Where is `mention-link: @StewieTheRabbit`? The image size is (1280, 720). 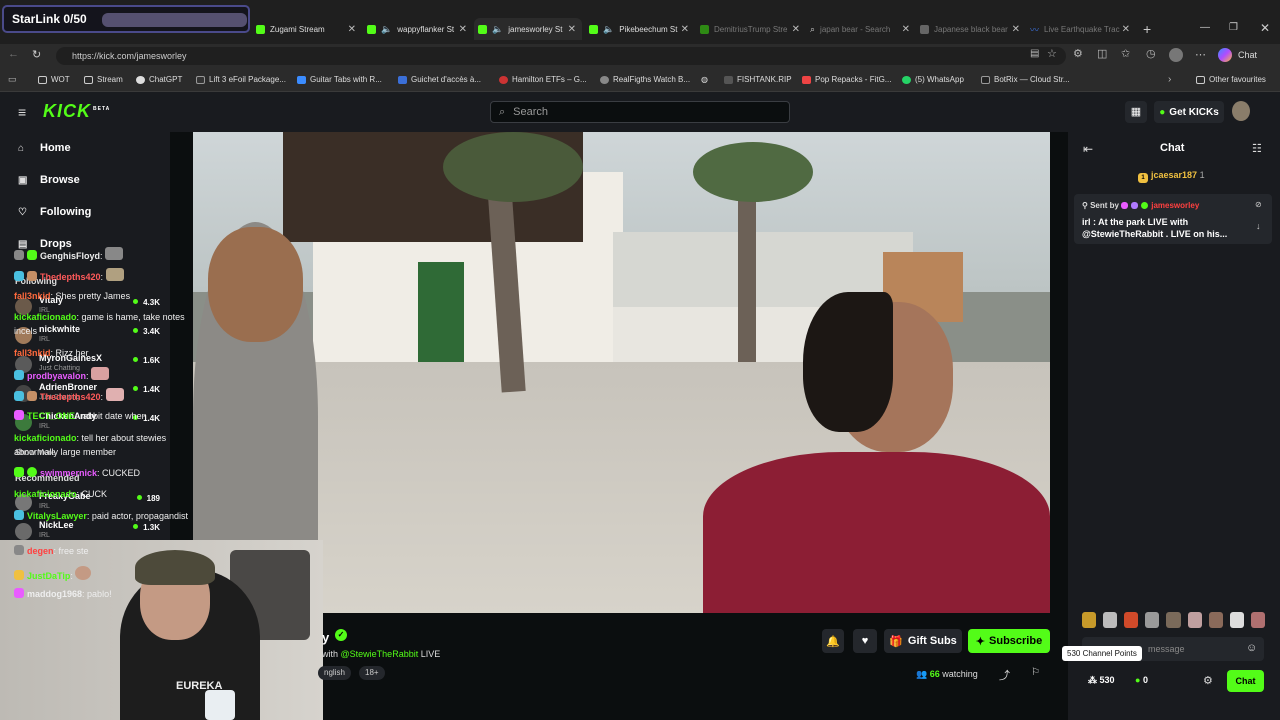
mention-link: @StewieTheRabbit is located at coordinates (380, 654).